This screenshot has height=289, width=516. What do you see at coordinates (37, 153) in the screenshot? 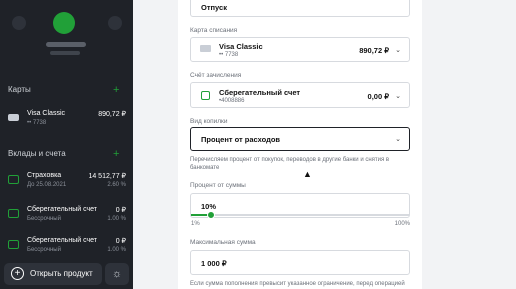
I see `deposits-section-title: Вклады и счета` at bounding box center [37, 153].